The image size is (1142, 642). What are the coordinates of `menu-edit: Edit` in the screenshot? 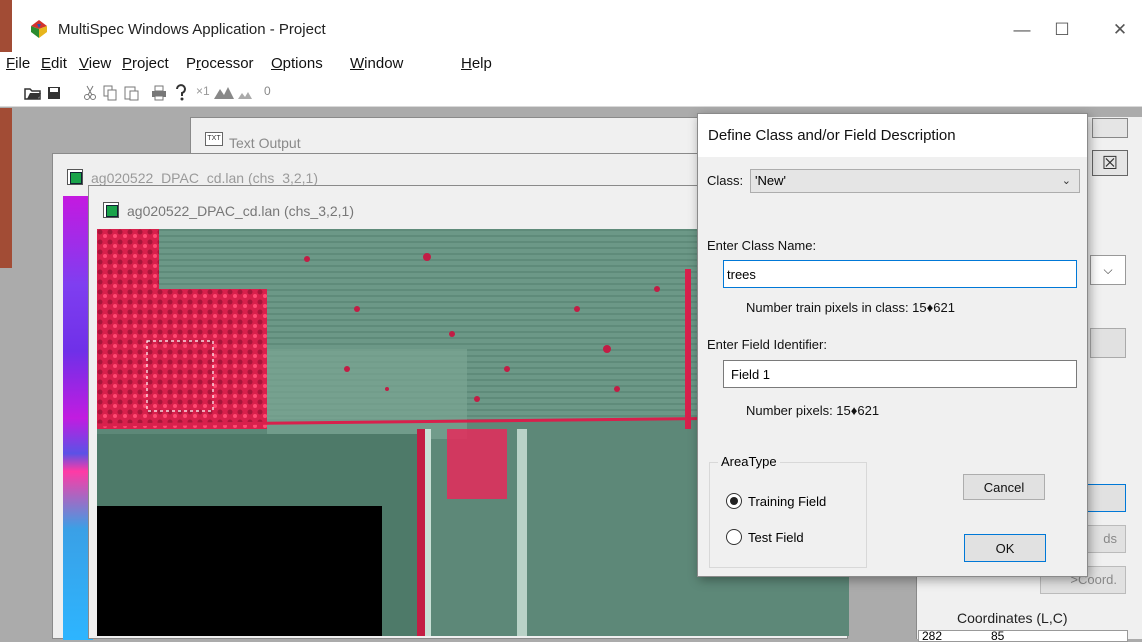 It's located at (54, 63).